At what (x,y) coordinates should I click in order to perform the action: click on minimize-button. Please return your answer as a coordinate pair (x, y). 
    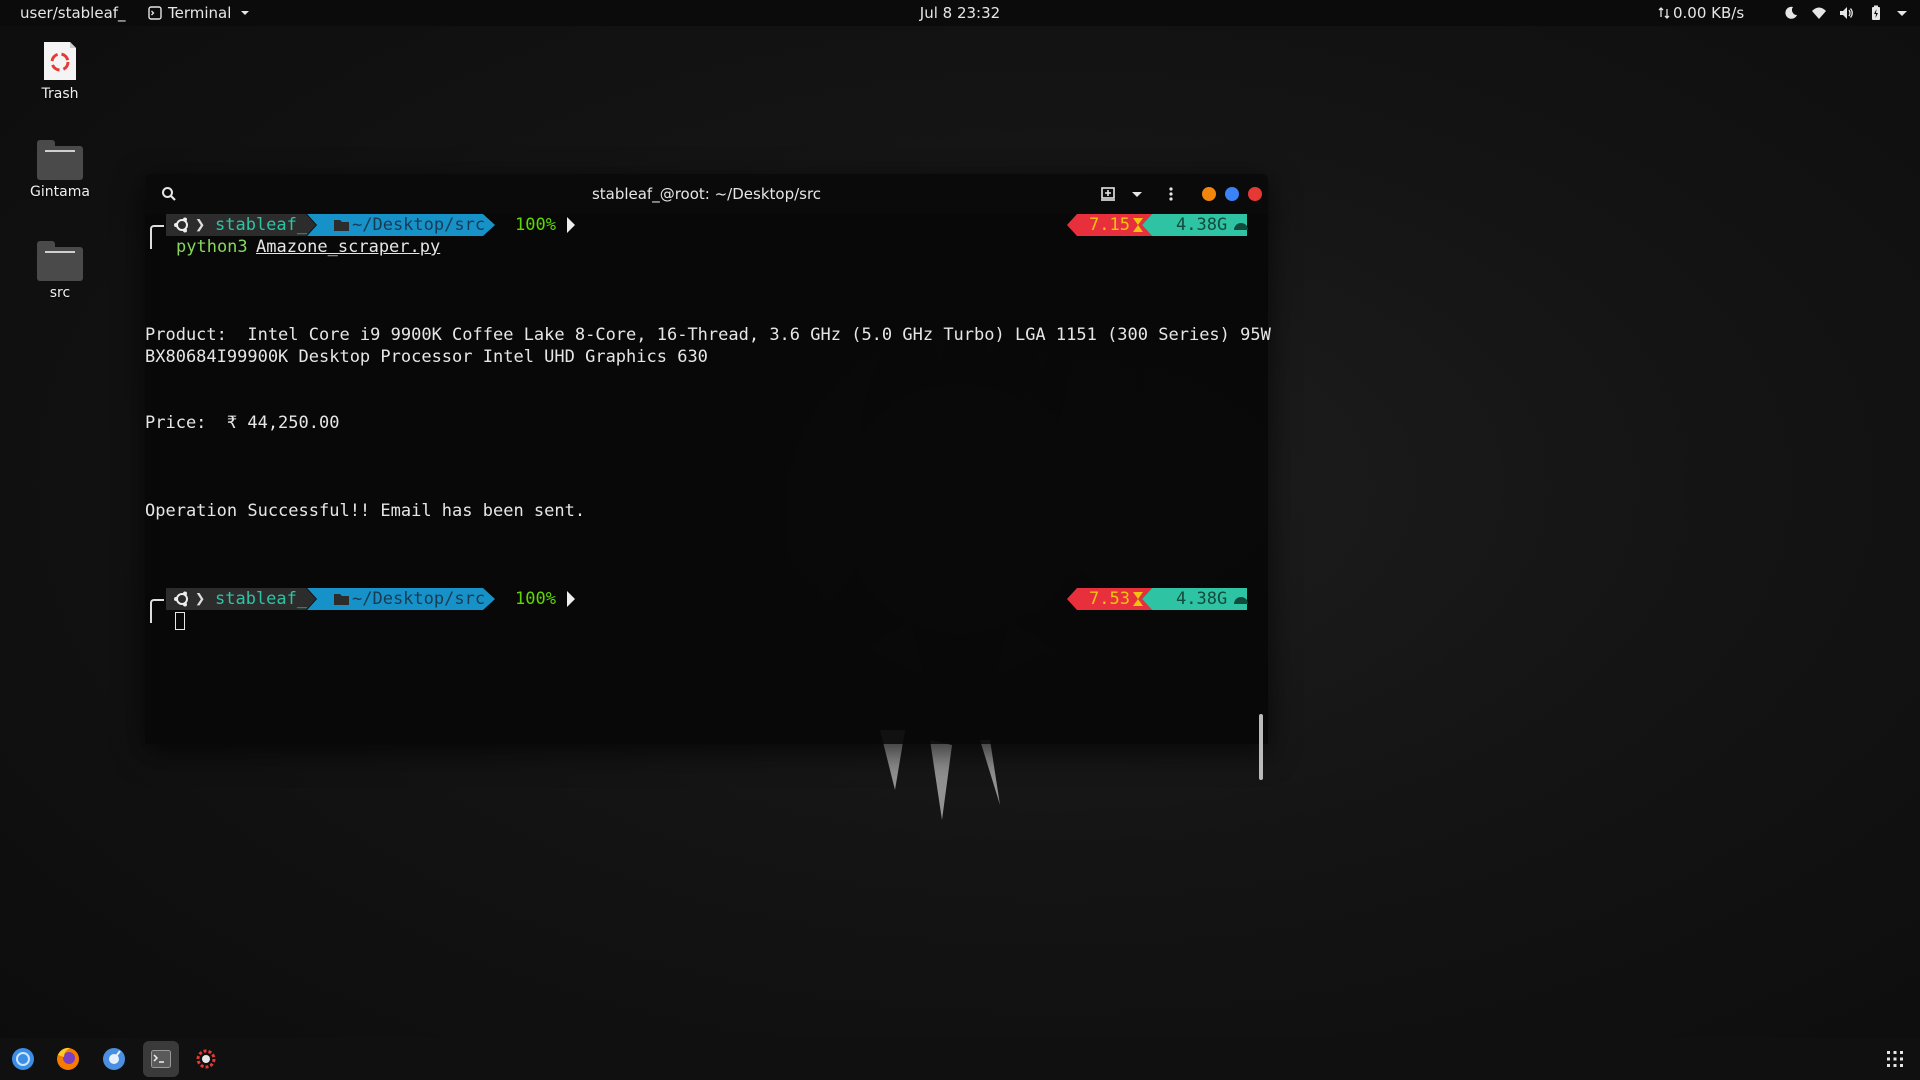
    Looking at the image, I should click on (1209, 194).